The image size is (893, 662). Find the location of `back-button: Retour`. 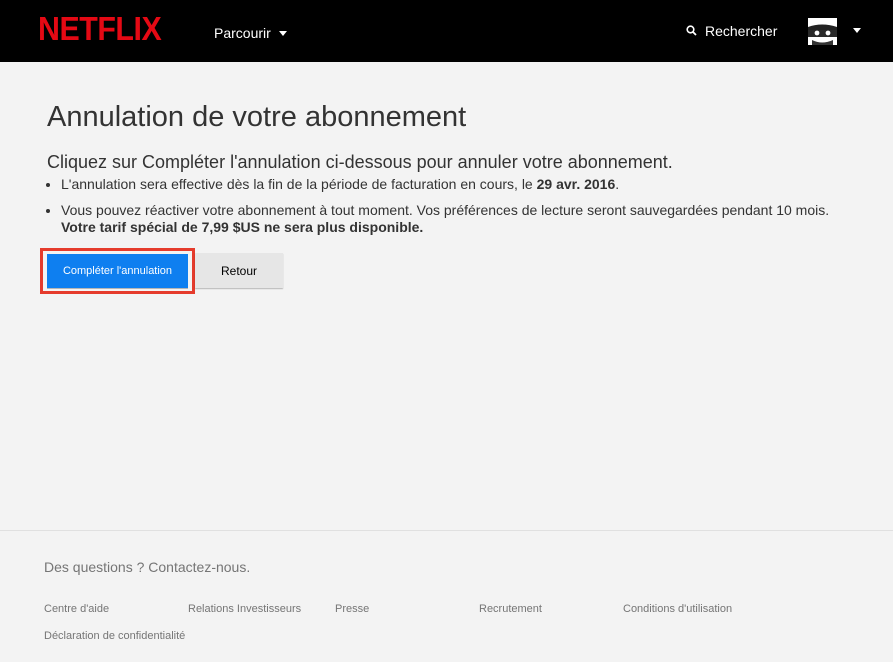

back-button: Retour is located at coordinates (239, 270).